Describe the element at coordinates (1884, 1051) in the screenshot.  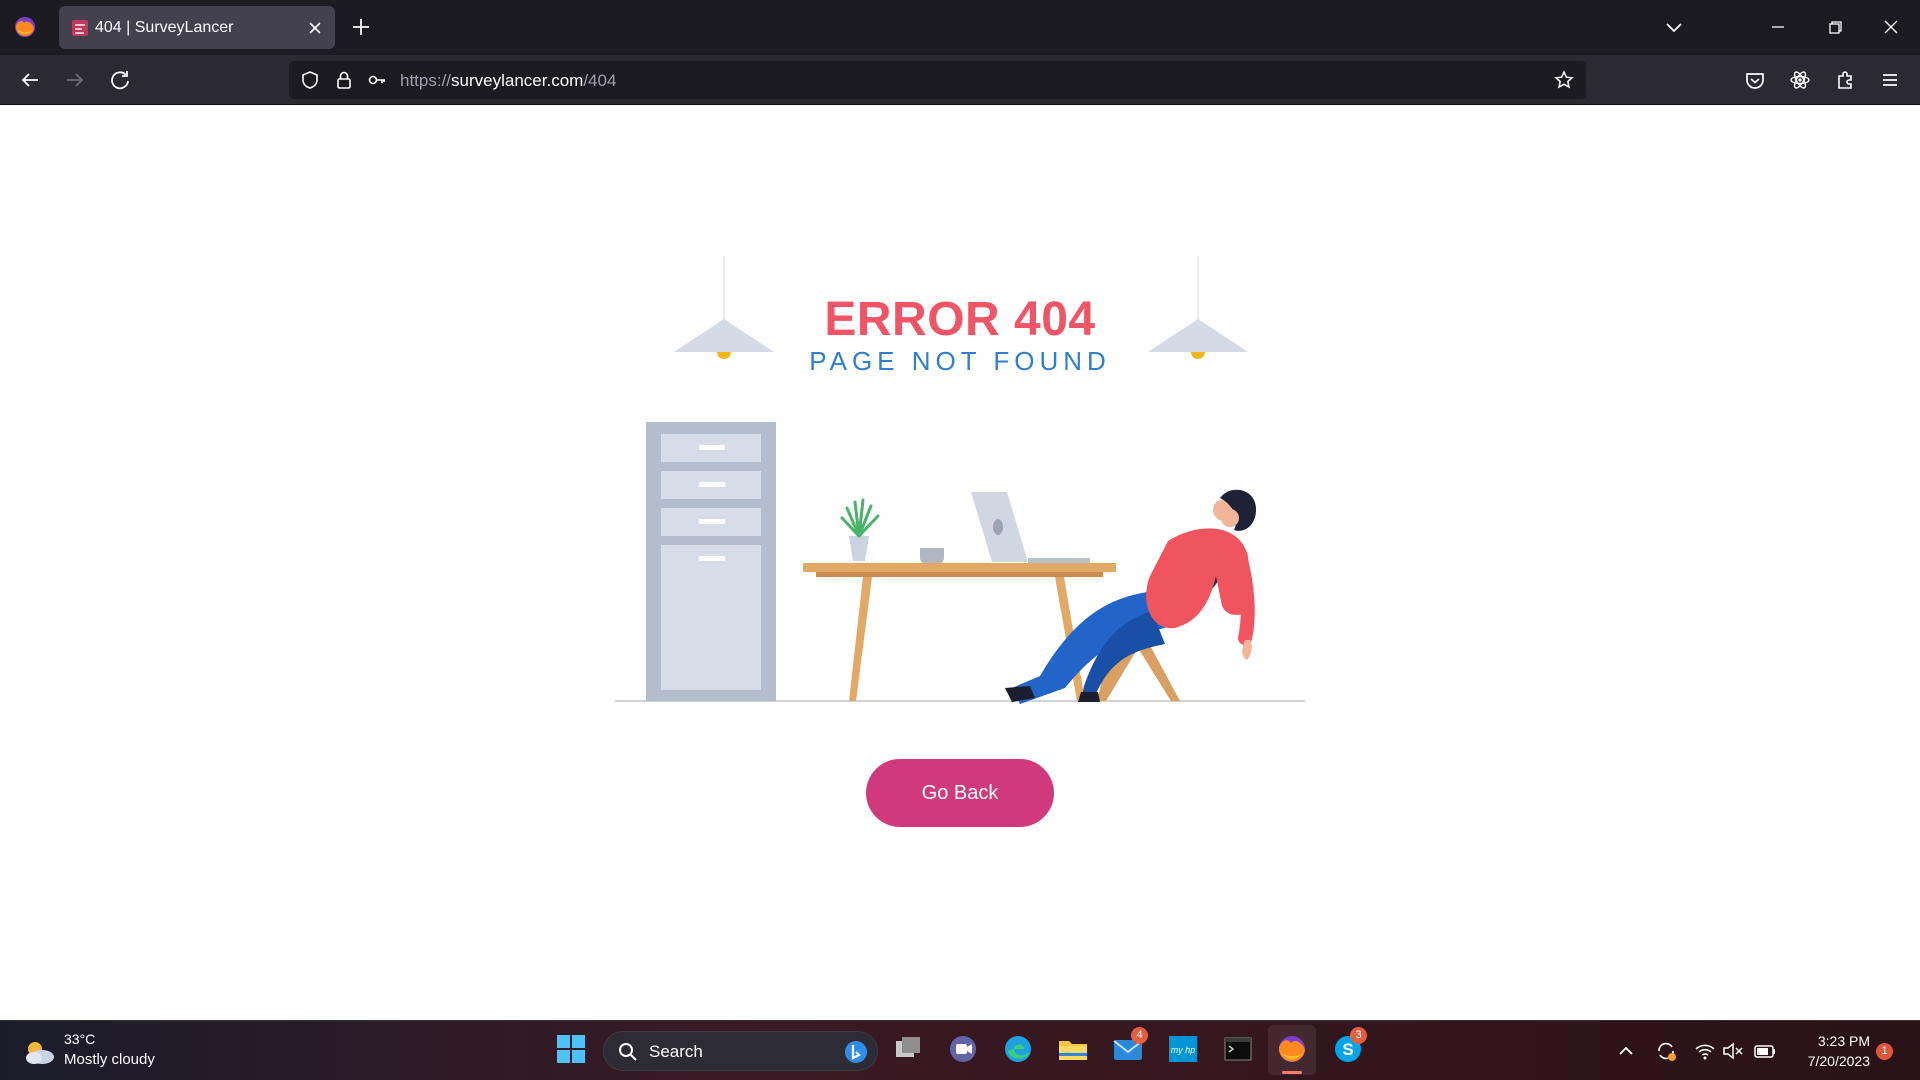
I see `notification-badge: 1` at that location.